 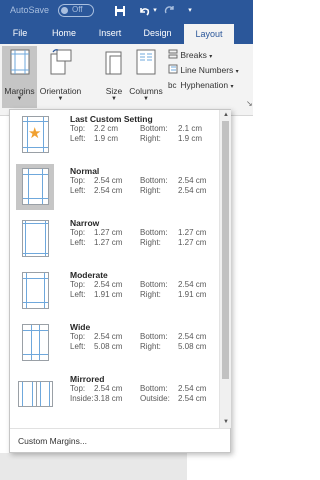 I want to click on value-right: 2.54 cm, so click(x=192, y=190).